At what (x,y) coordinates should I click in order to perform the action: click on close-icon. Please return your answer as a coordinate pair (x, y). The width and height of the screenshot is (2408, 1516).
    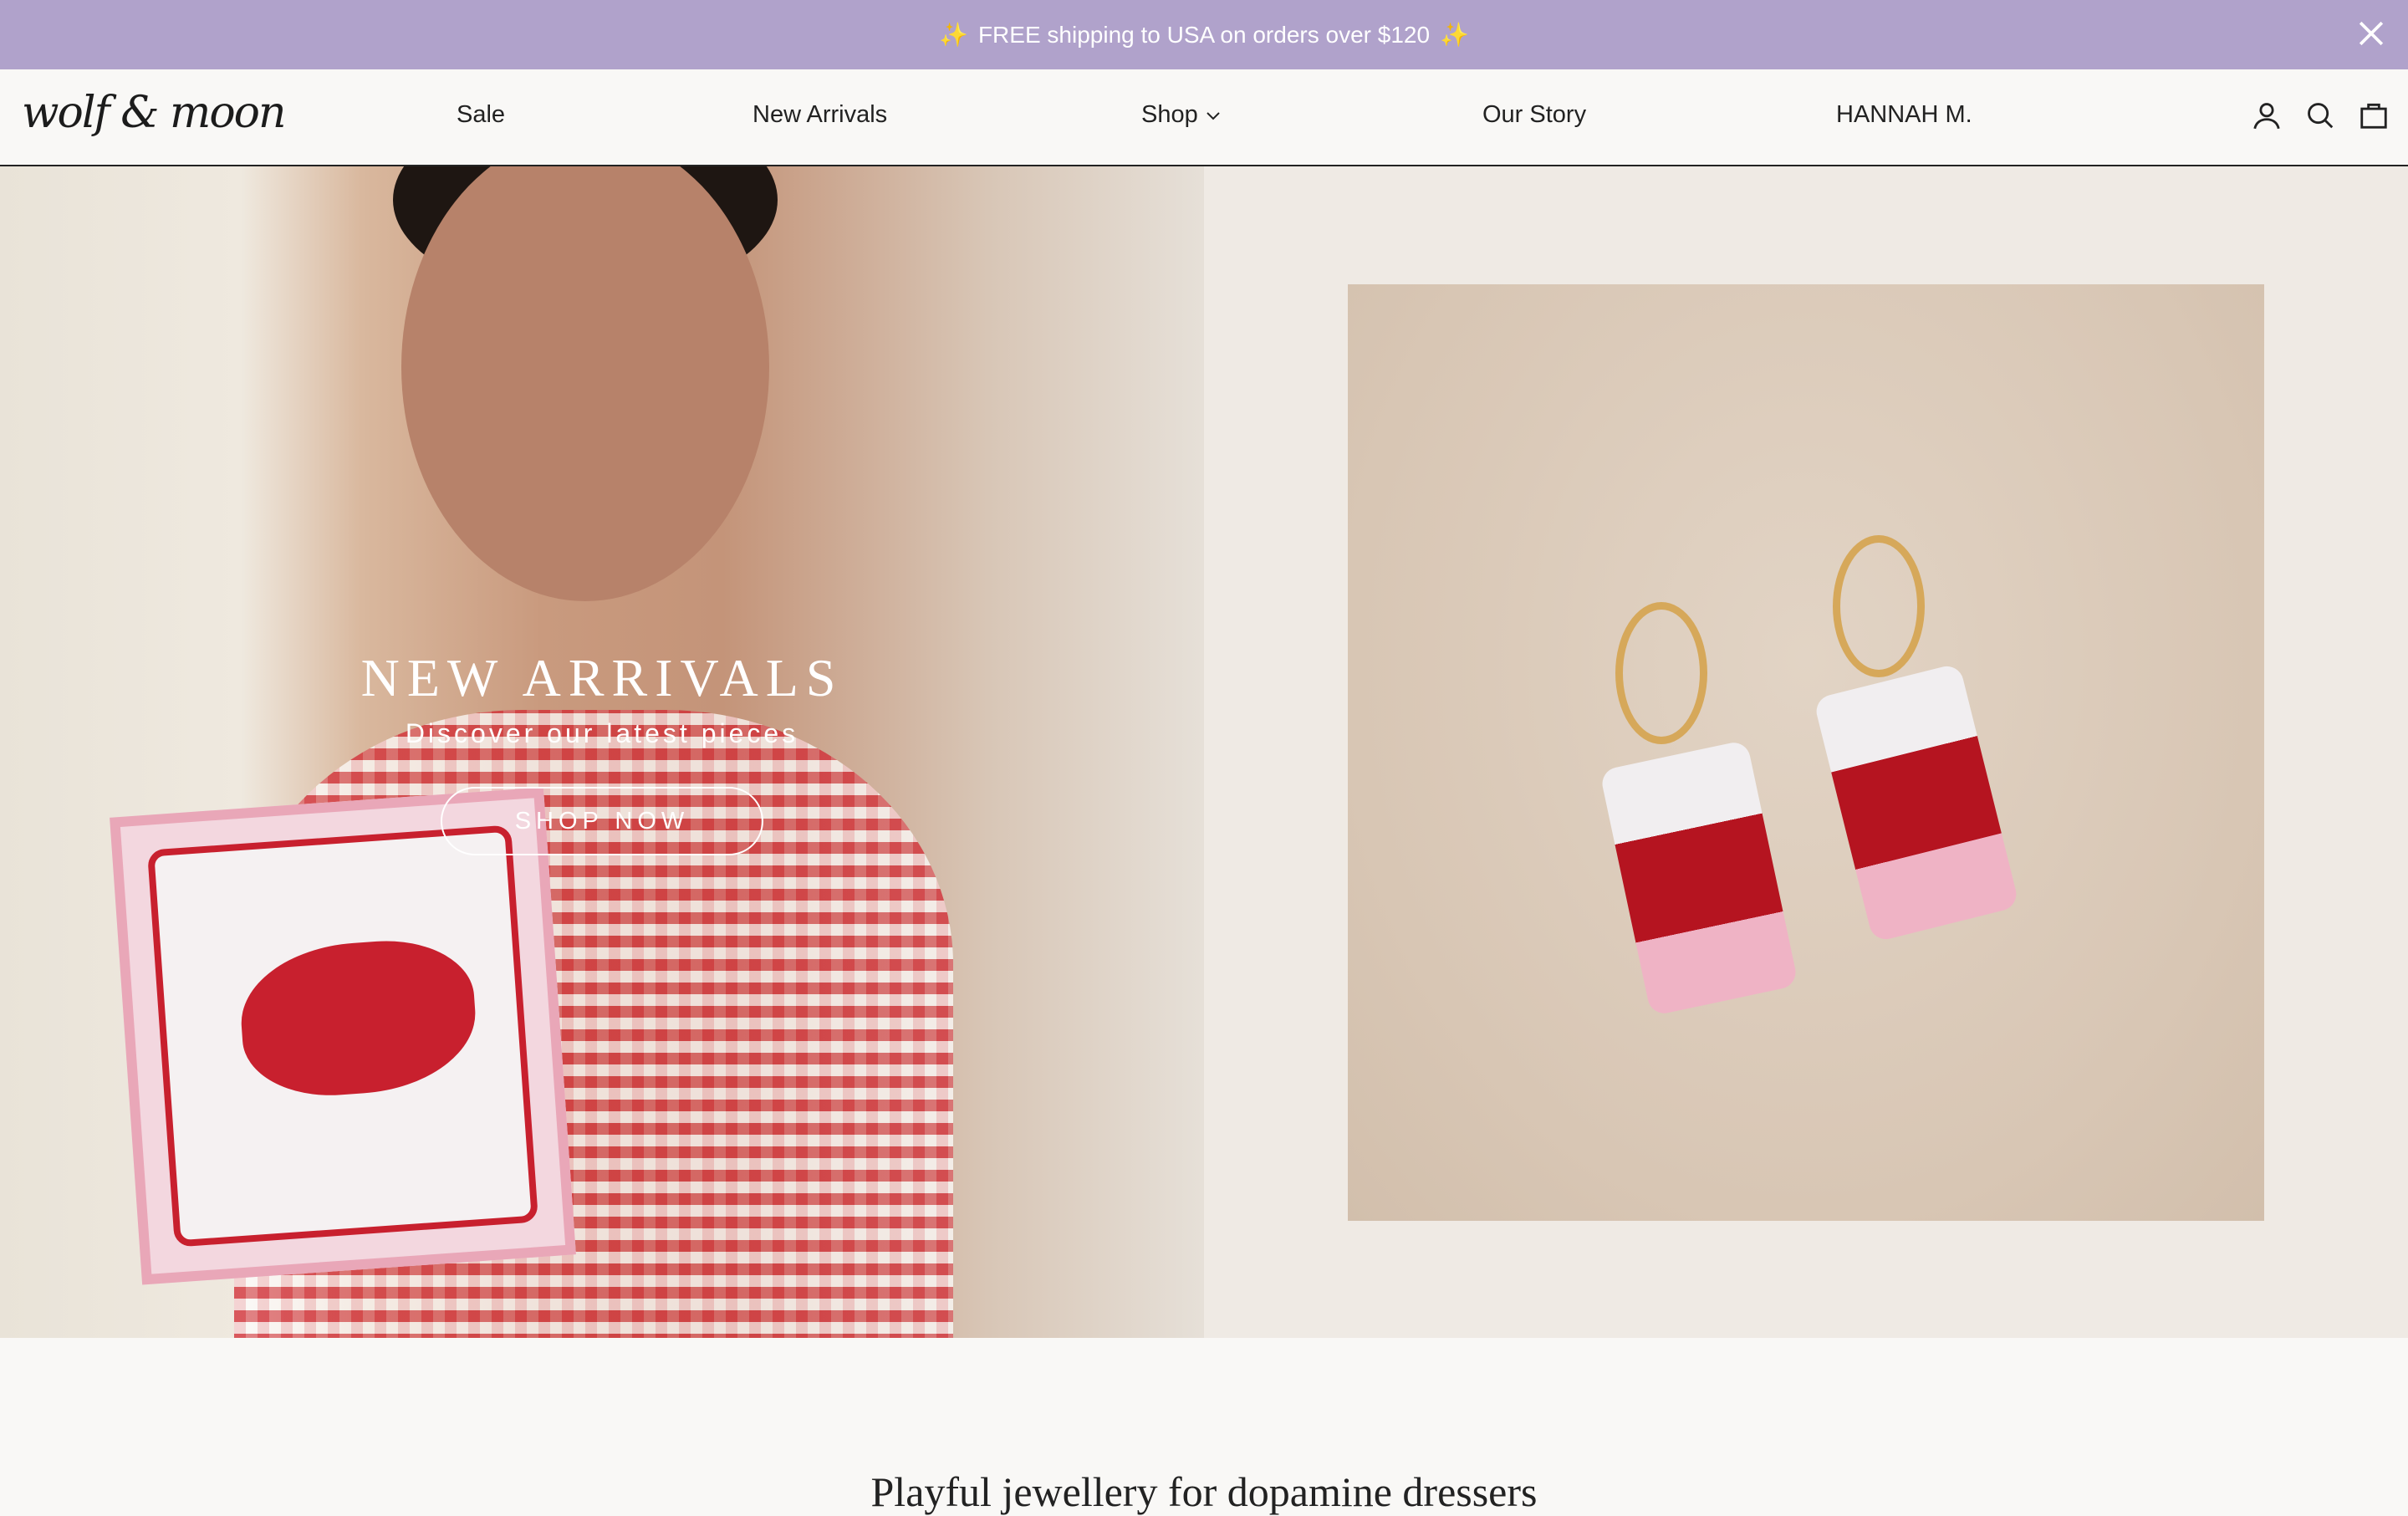
    Looking at the image, I should click on (2371, 33).